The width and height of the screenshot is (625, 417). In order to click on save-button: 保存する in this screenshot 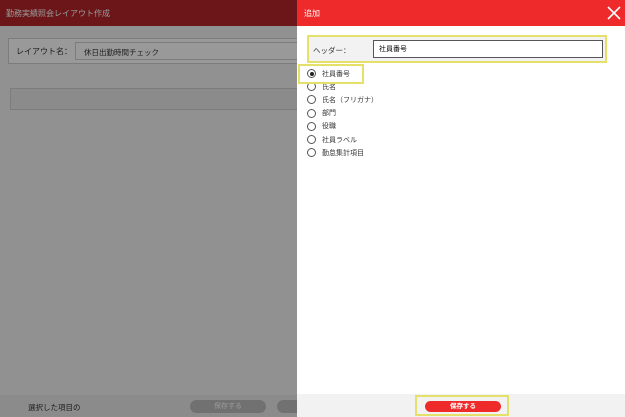, I will do `click(463, 406)`.